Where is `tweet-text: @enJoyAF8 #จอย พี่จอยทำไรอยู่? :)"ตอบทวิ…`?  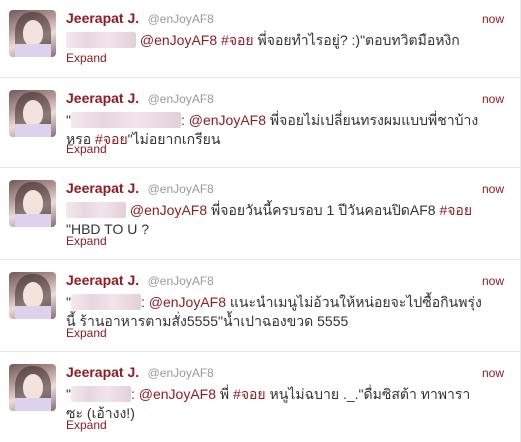
tweet-text: @enJoyAF8 #จอย พี่จอยทำไรอยู่? :)"ตอบทวิ… is located at coordinates (276, 40).